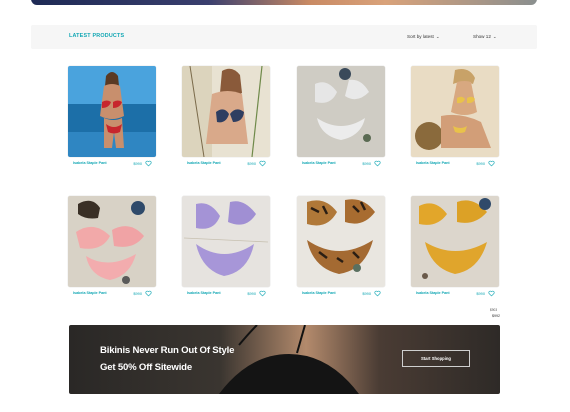  What do you see at coordinates (284, 2) in the screenshot?
I see `top-banner-image` at bounding box center [284, 2].